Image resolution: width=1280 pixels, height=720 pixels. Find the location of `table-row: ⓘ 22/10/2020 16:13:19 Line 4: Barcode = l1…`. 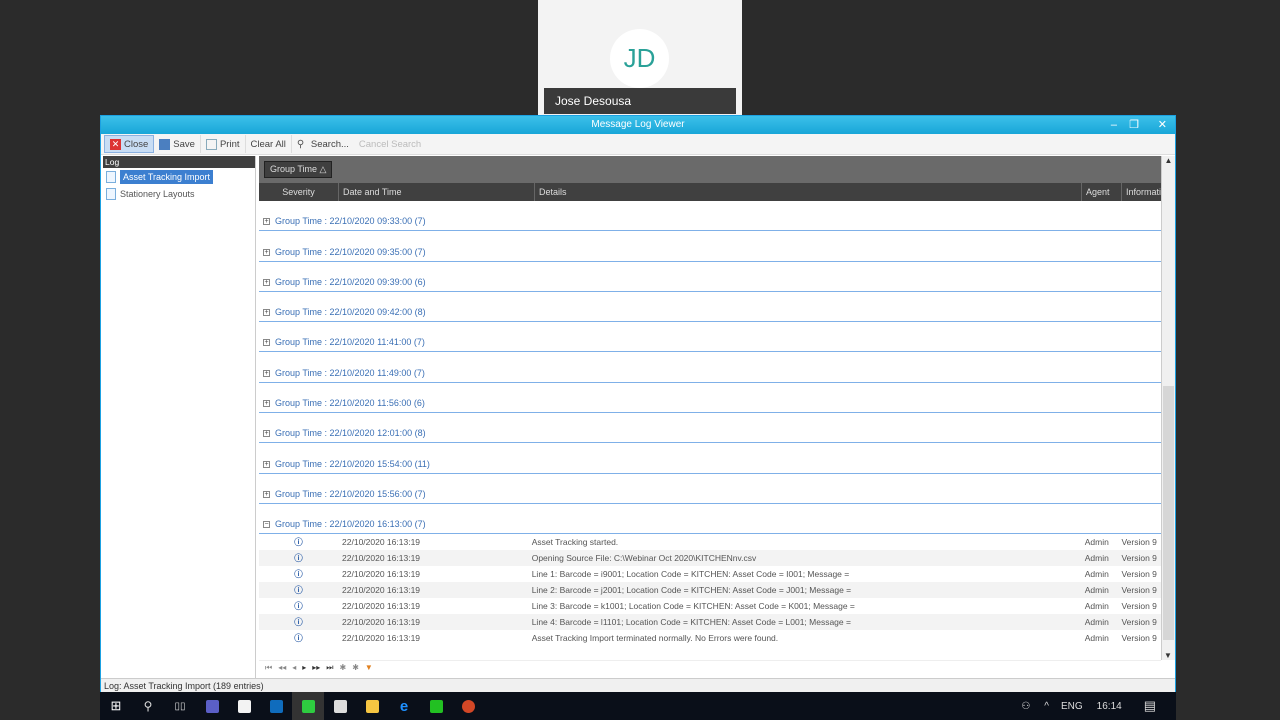

table-row: ⓘ 22/10/2020 16:13:19 Line 4: Barcode = l1… is located at coordinates (710, 622).